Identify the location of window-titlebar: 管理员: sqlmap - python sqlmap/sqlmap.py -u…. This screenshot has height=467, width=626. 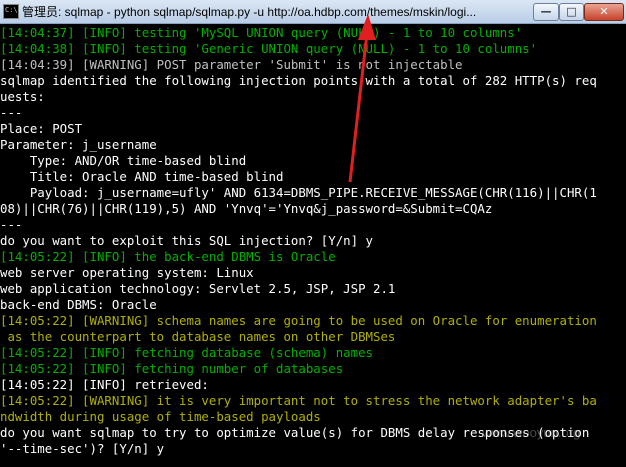
(313, 12).